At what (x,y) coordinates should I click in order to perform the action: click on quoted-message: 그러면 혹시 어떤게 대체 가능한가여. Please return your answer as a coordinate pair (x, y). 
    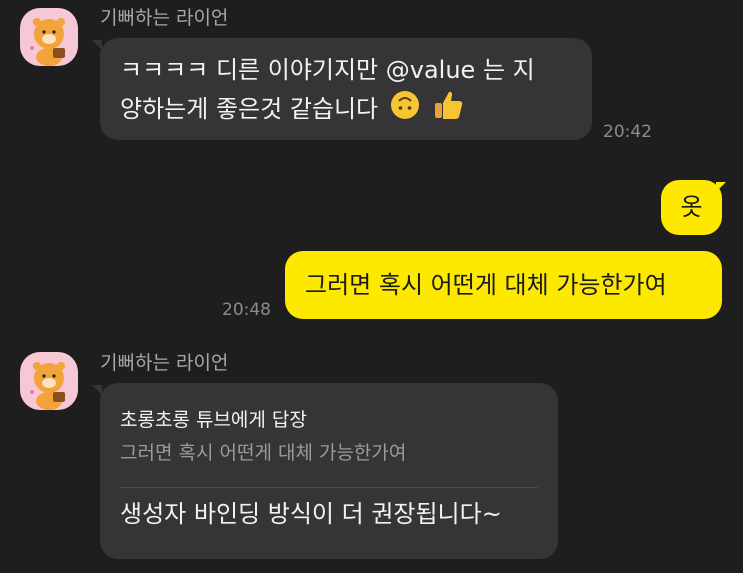
    Looking at the image, I should click on (329, 451).